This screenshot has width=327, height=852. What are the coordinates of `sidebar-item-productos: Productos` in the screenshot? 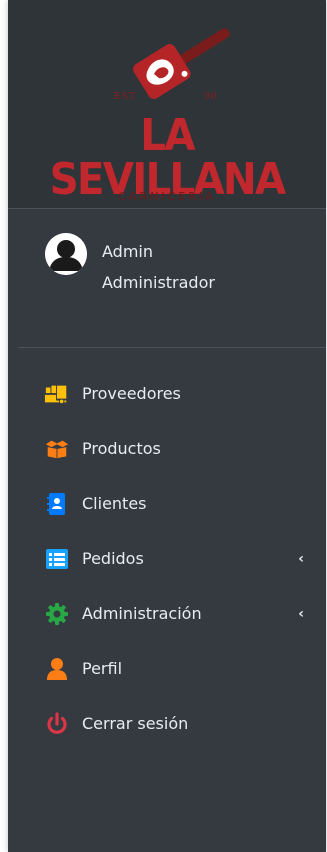 It's located at (167, 448).